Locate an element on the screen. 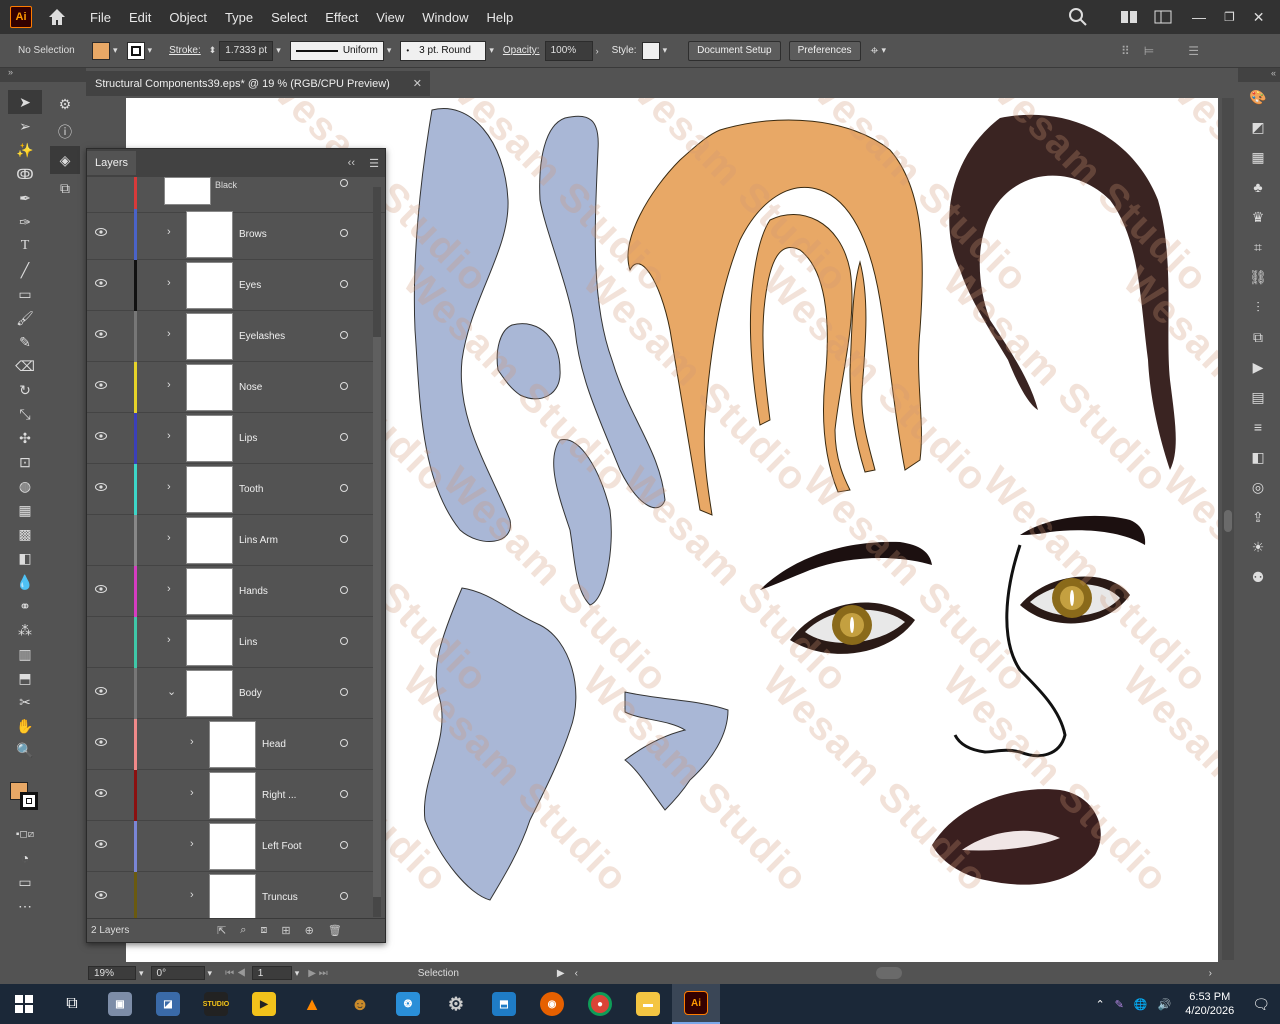  menu-edit: Edit is located at coordinates (140, 17).